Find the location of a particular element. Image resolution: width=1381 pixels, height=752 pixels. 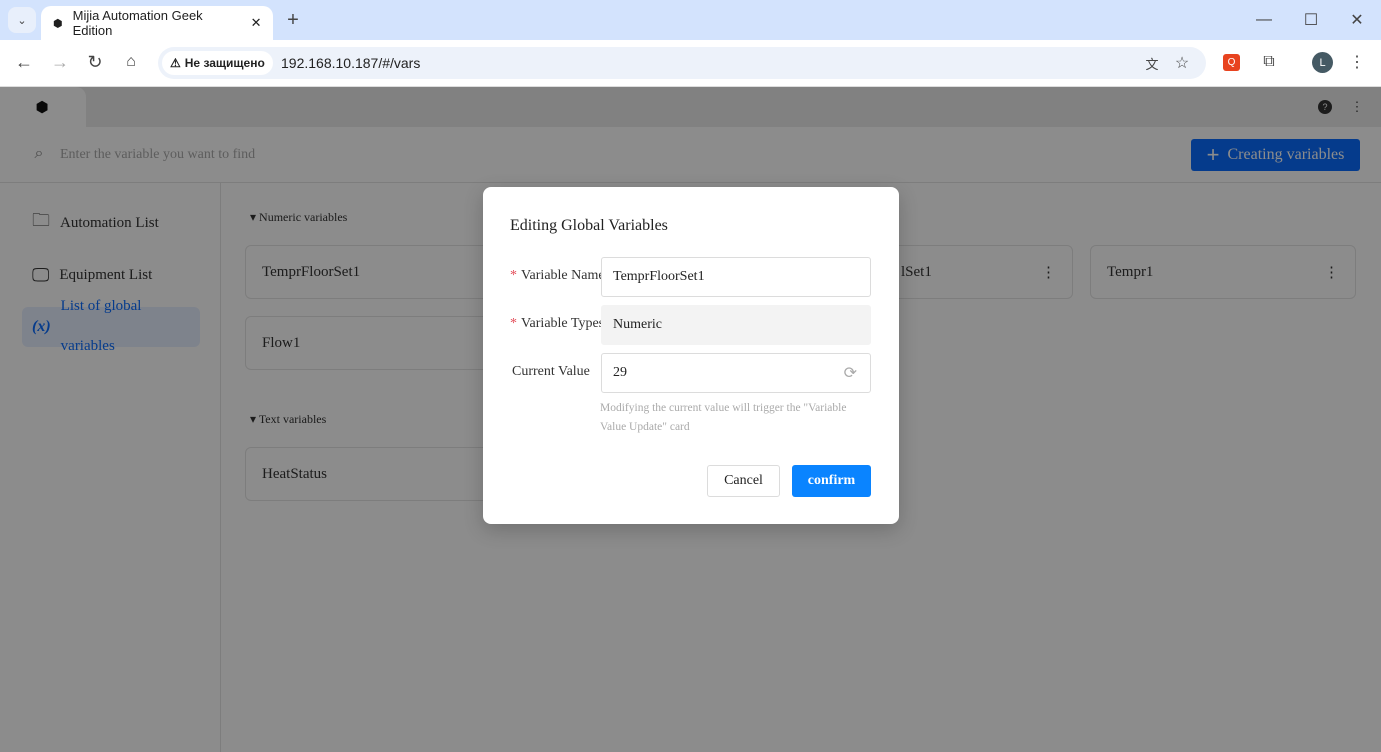

browser-menu-icon: ⋮ is located at coordinates (1357, 62).